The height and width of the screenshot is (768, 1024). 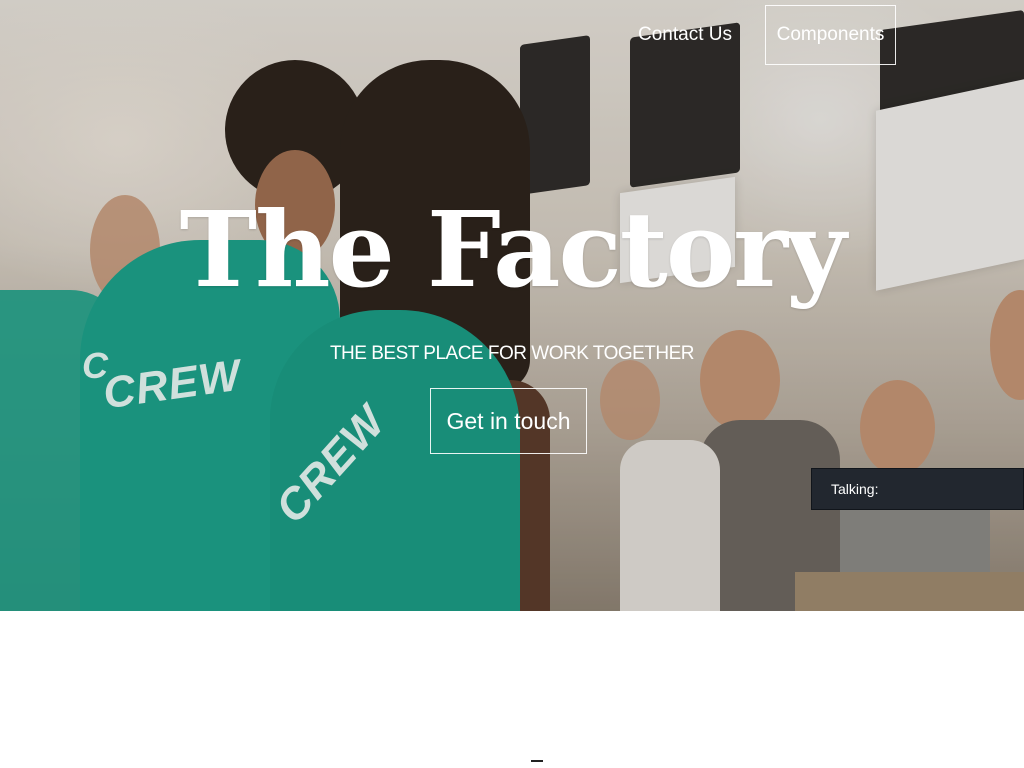 What do you see at coordinates (537, 761) in the screenshot?
I see `section-divider` at bounding box center [537, 761].